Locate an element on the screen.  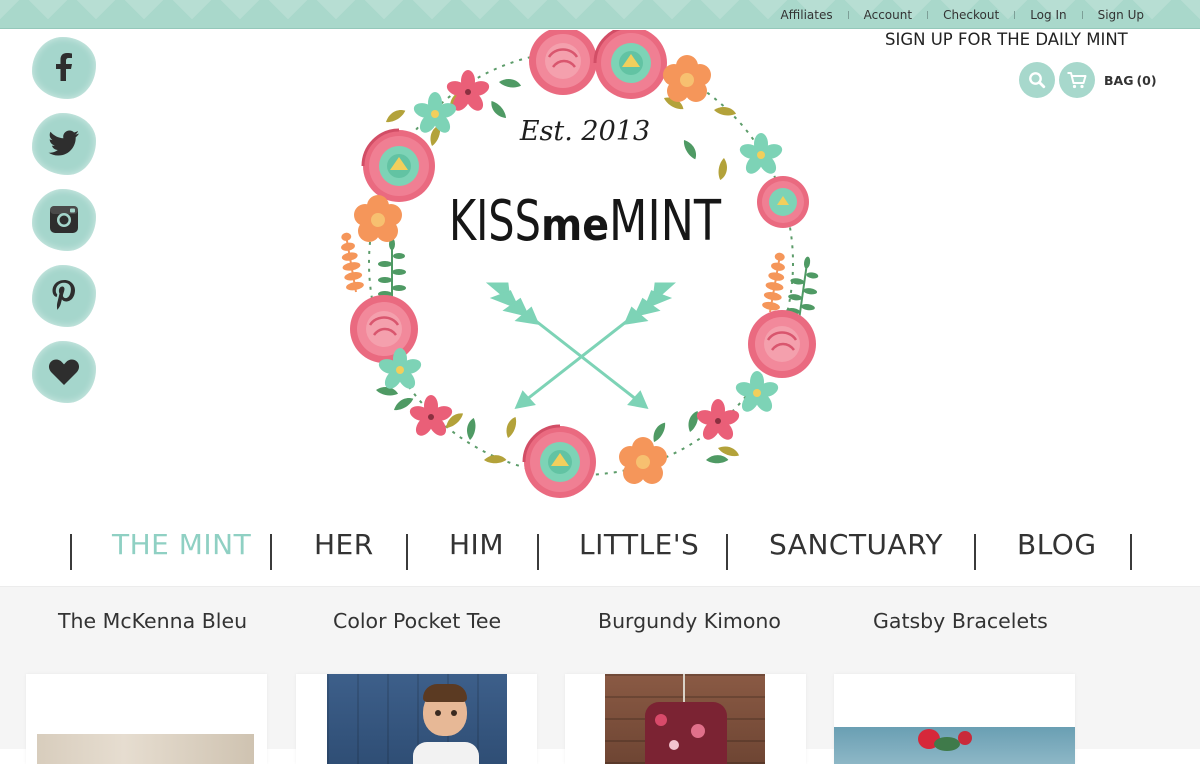
bloglovin-button is located at coordinates (64, 371).